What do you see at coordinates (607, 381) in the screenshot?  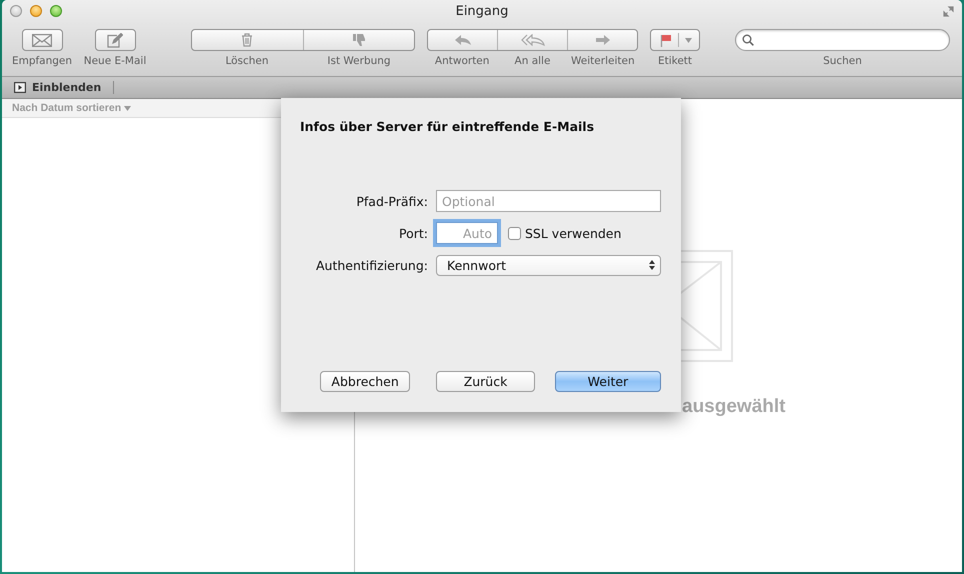 I see `dialog-button: Weiter` at bounding box center [607, 381].